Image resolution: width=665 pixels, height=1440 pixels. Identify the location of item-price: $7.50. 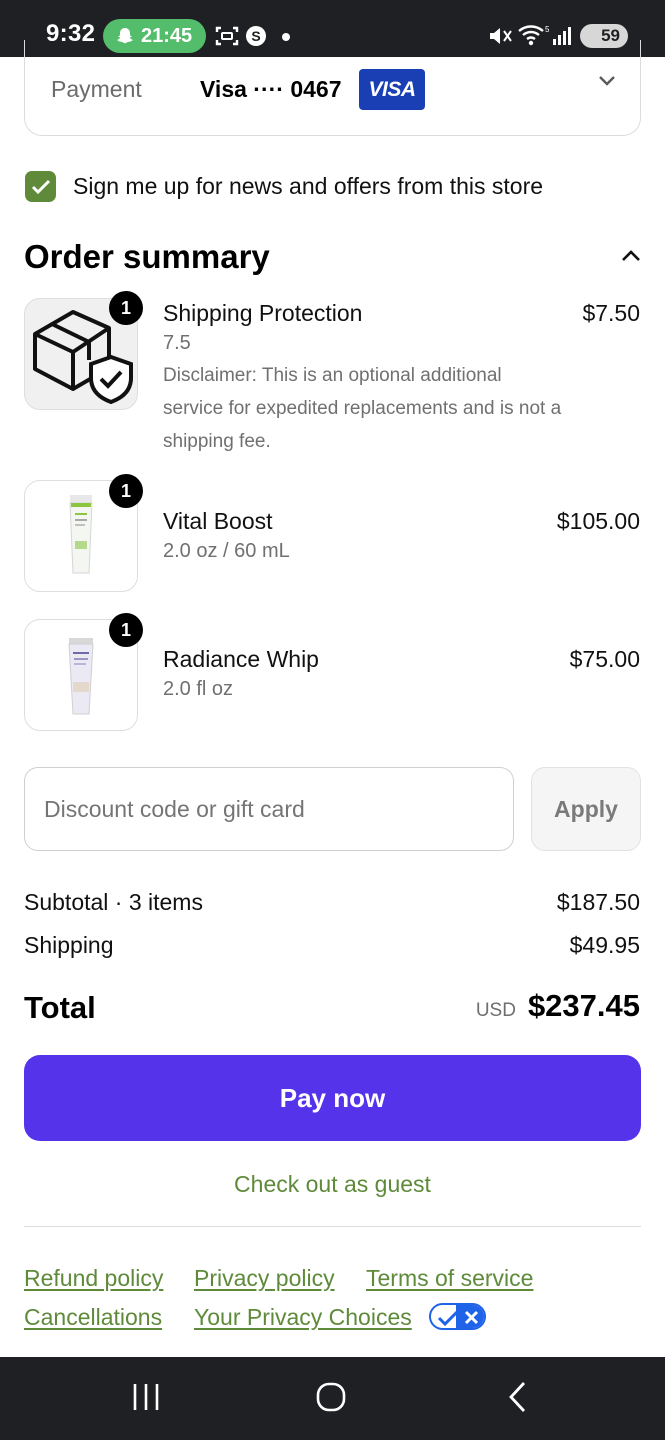
(611, 313).